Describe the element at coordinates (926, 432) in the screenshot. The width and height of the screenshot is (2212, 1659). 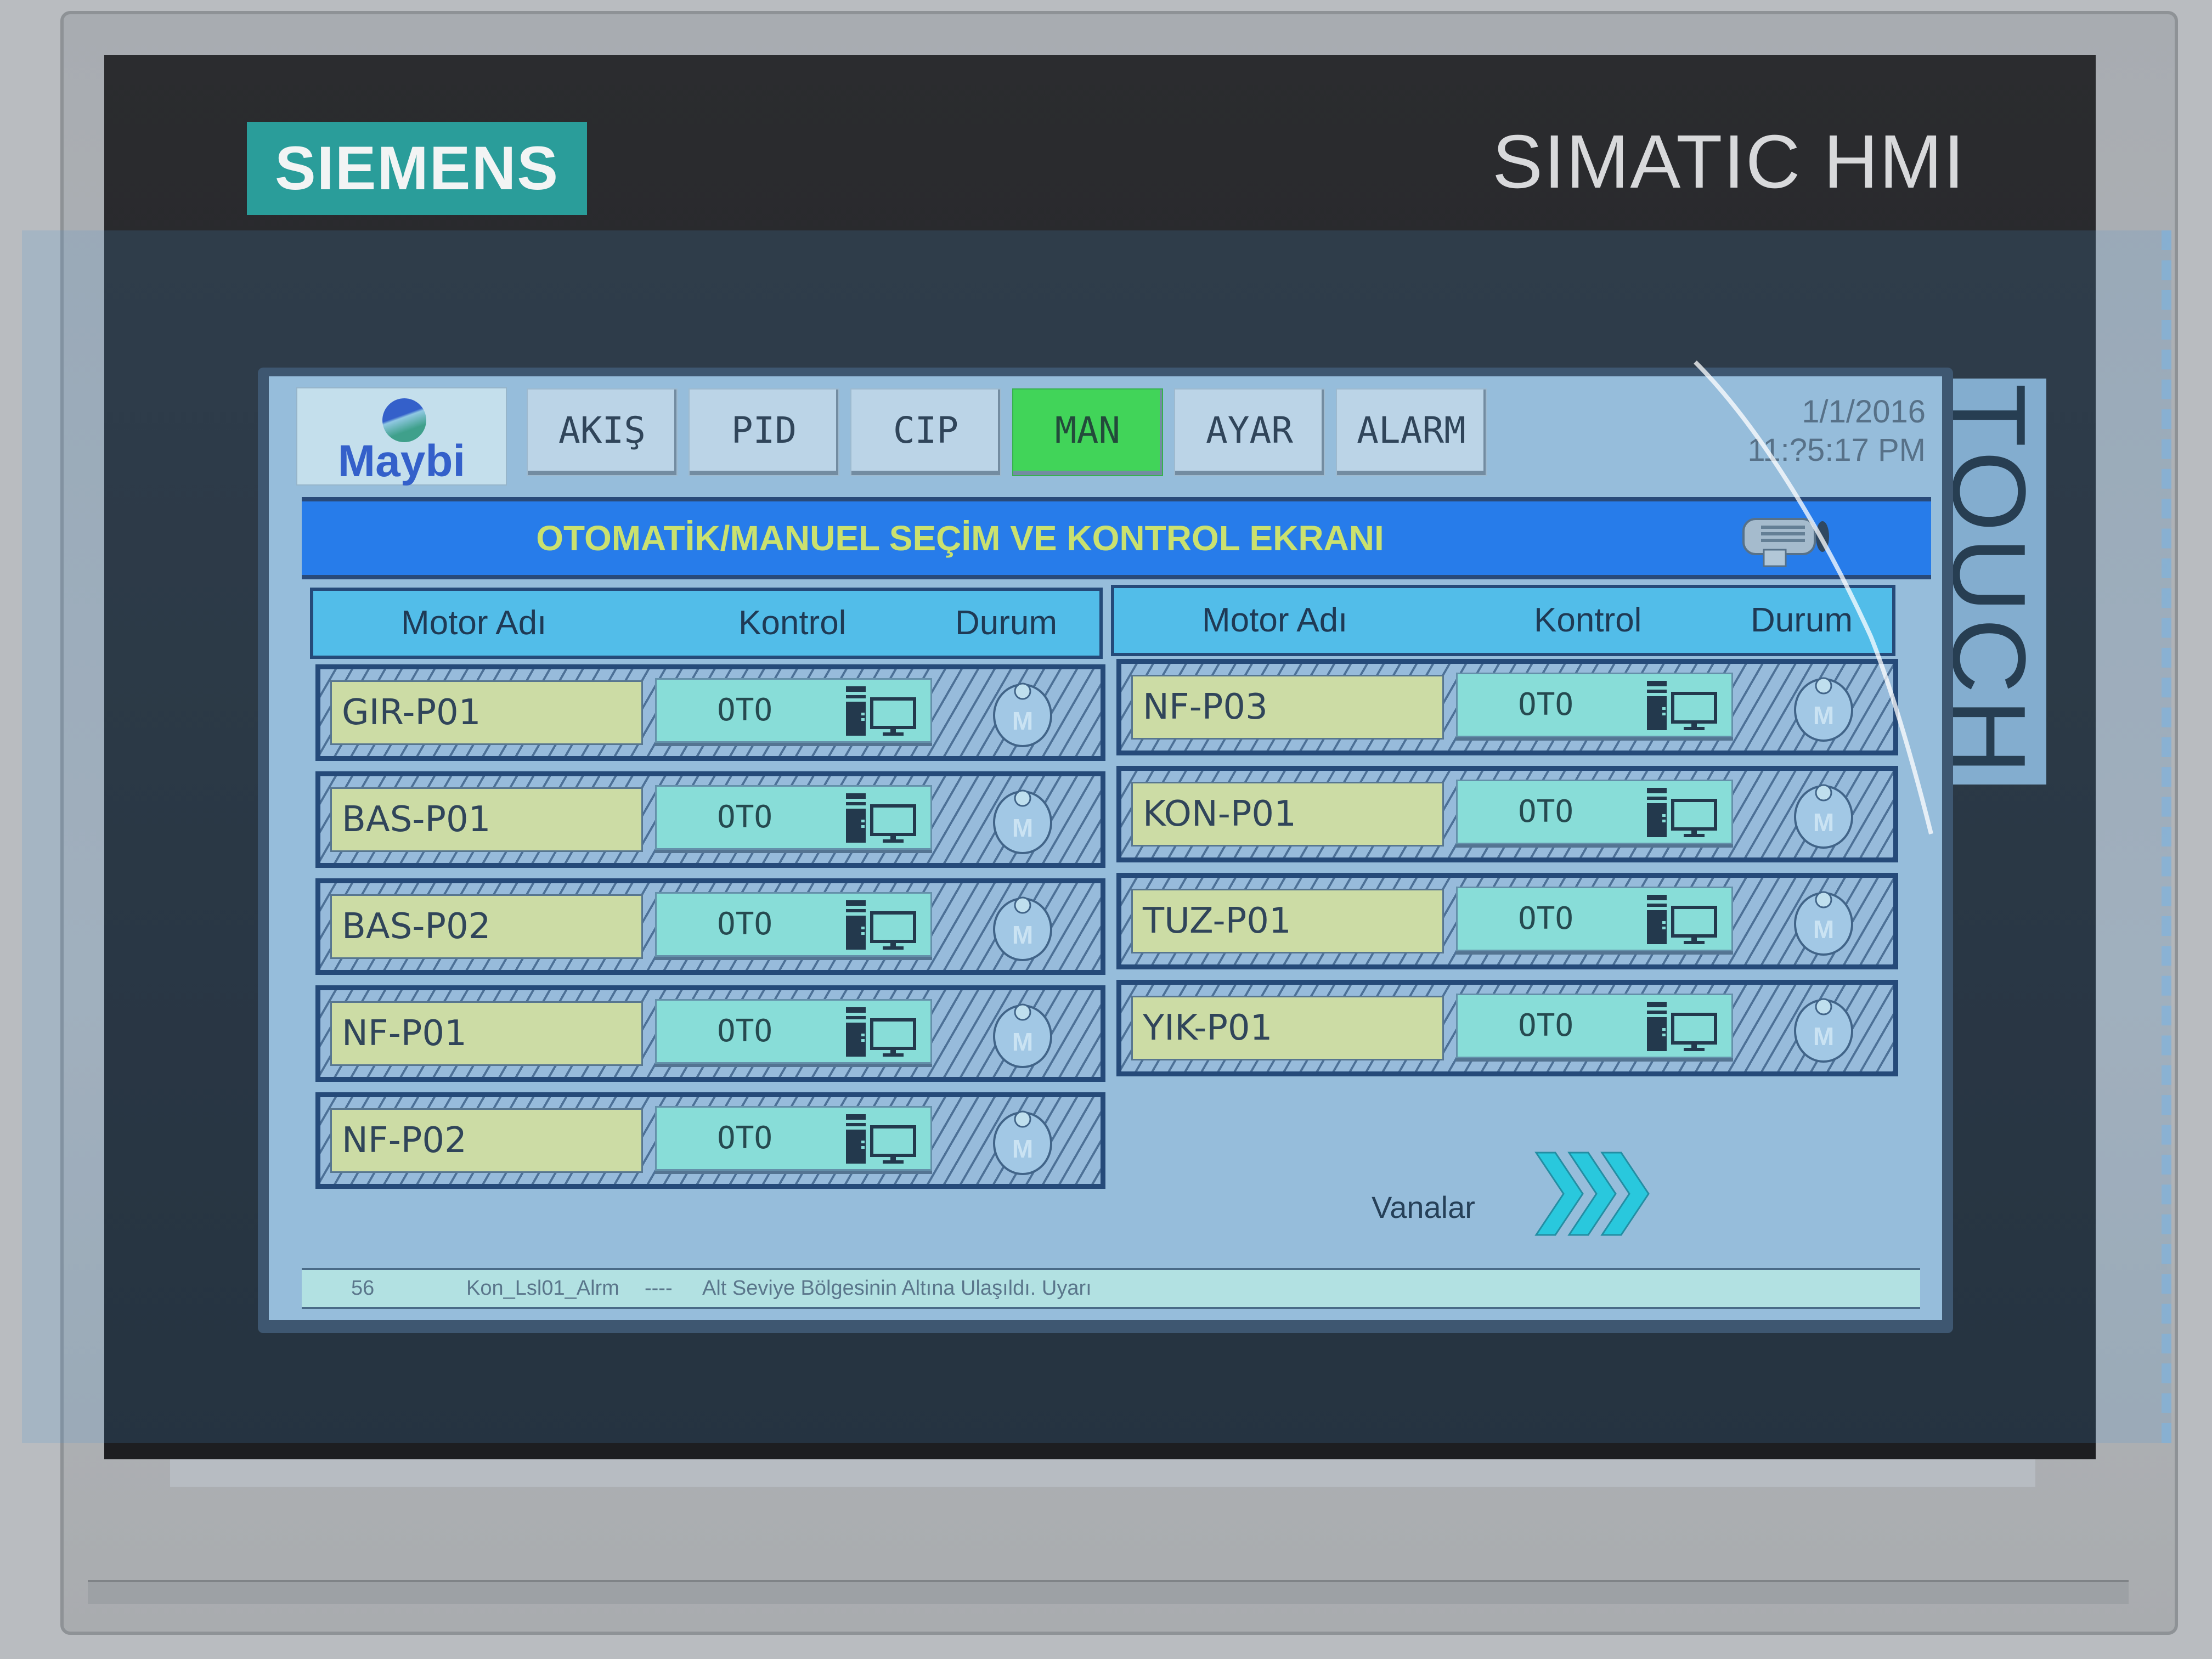
I see `tab-cip: CIP` at that location.